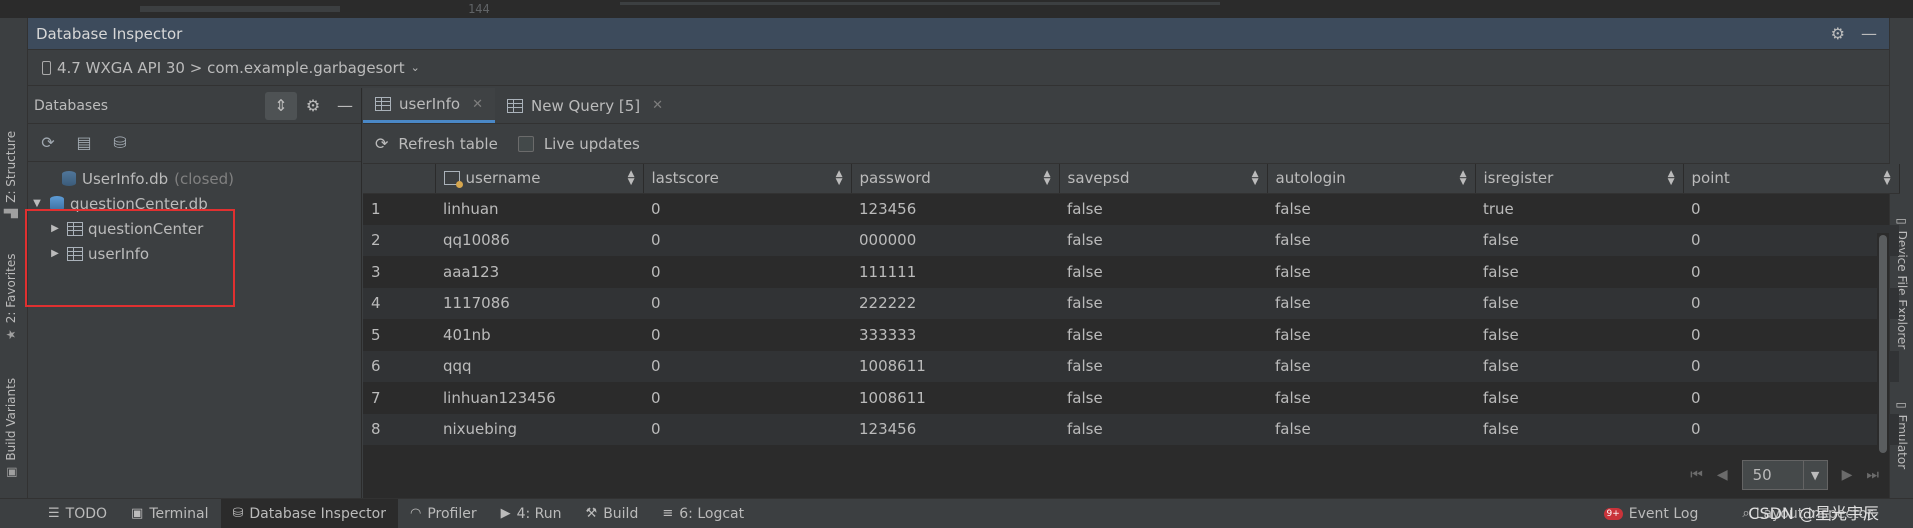 This screenshot has height=528, width=1913. Describe the element at coordinates (169, 513) in the screenshot. I see `tool-button-terminal: ▣ Terminal` at that location.